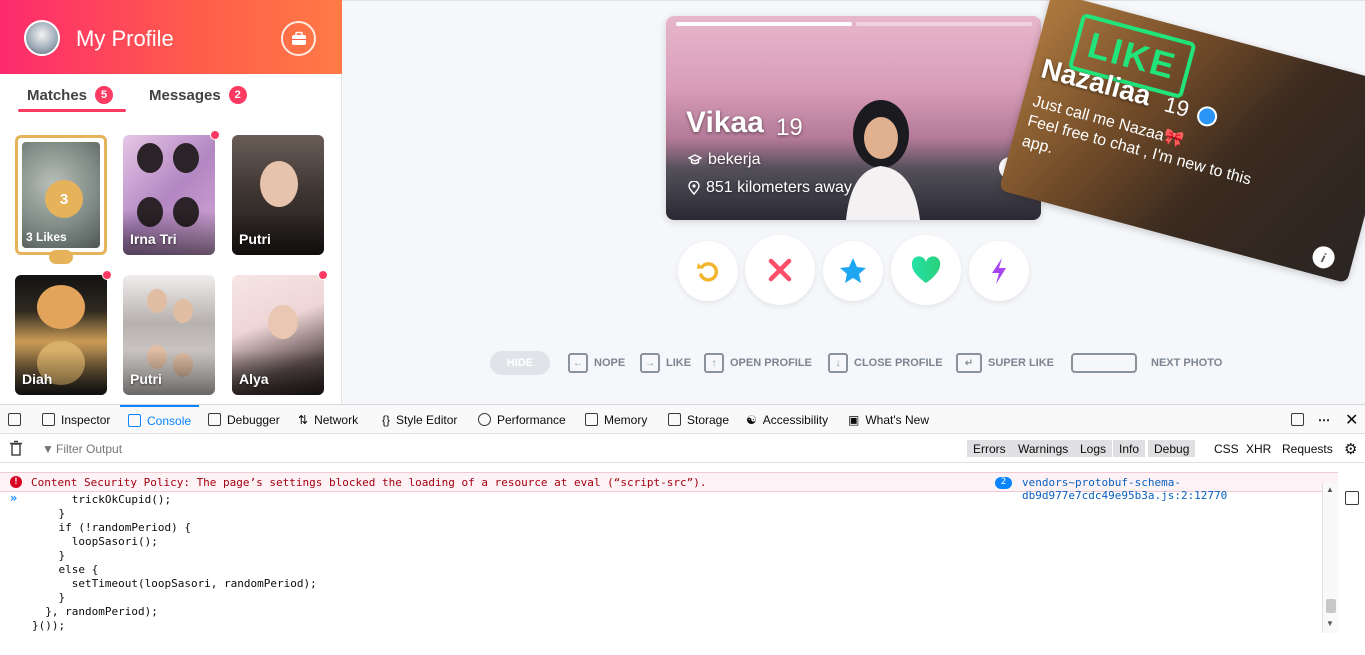  What do you see at coordinates (751, 419) in the screenshot?
I see `accessibility-icon: ☯` at bounding box center [751, 419].